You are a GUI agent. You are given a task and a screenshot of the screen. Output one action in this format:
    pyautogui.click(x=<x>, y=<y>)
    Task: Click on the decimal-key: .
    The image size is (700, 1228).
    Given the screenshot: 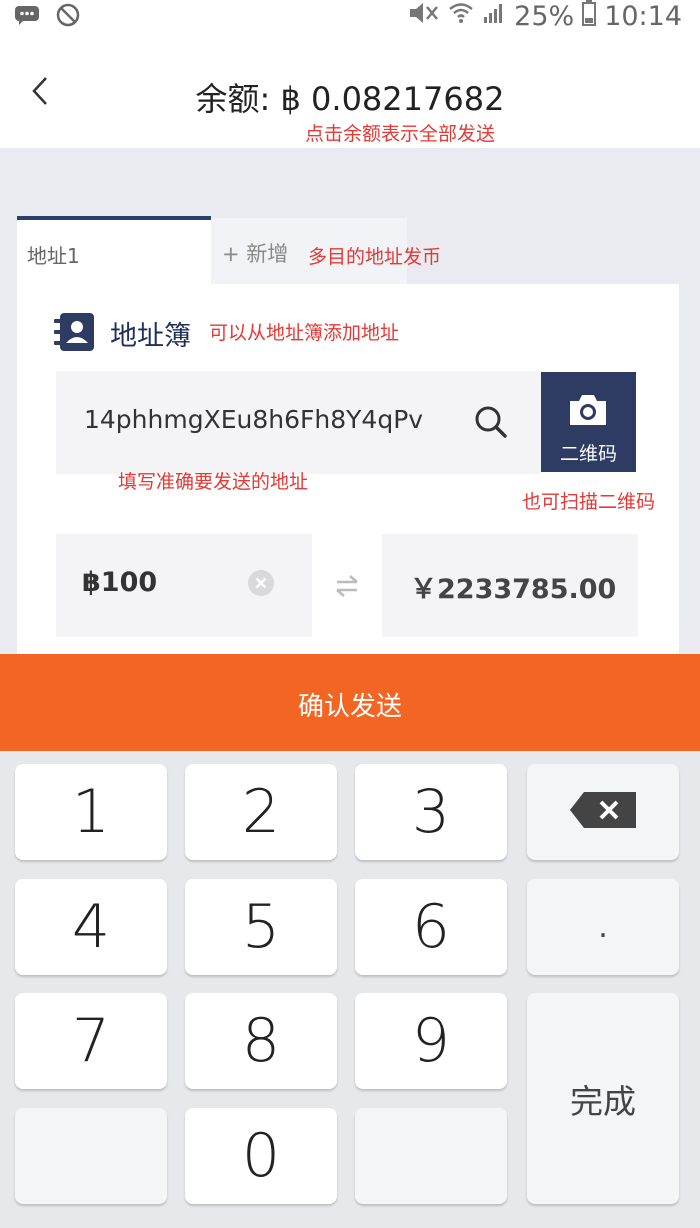 What is the action you would take?
    pyautogui.click(x=603, y=927)
    